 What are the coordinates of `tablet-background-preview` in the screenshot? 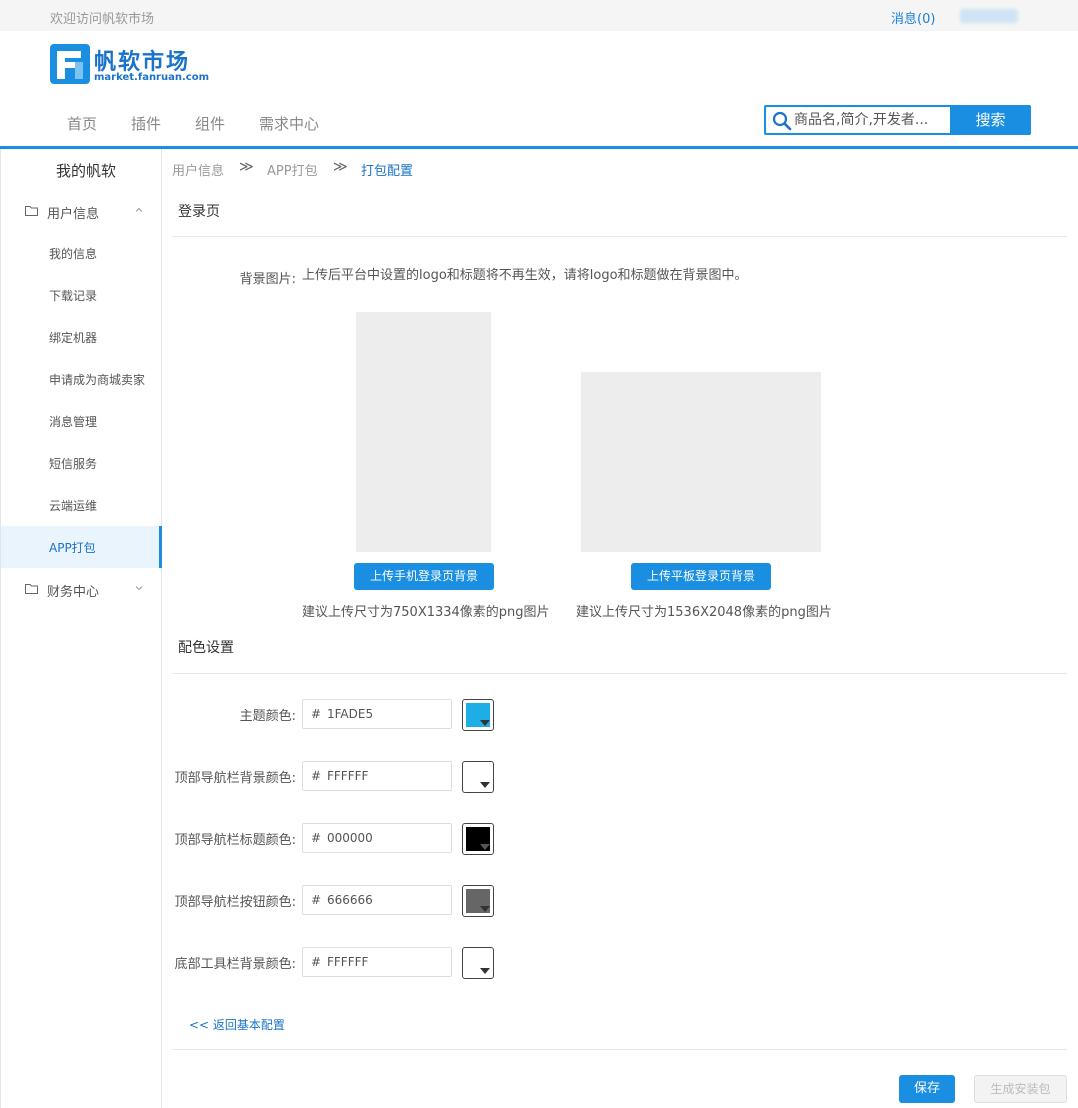 It's located at (701, 462).